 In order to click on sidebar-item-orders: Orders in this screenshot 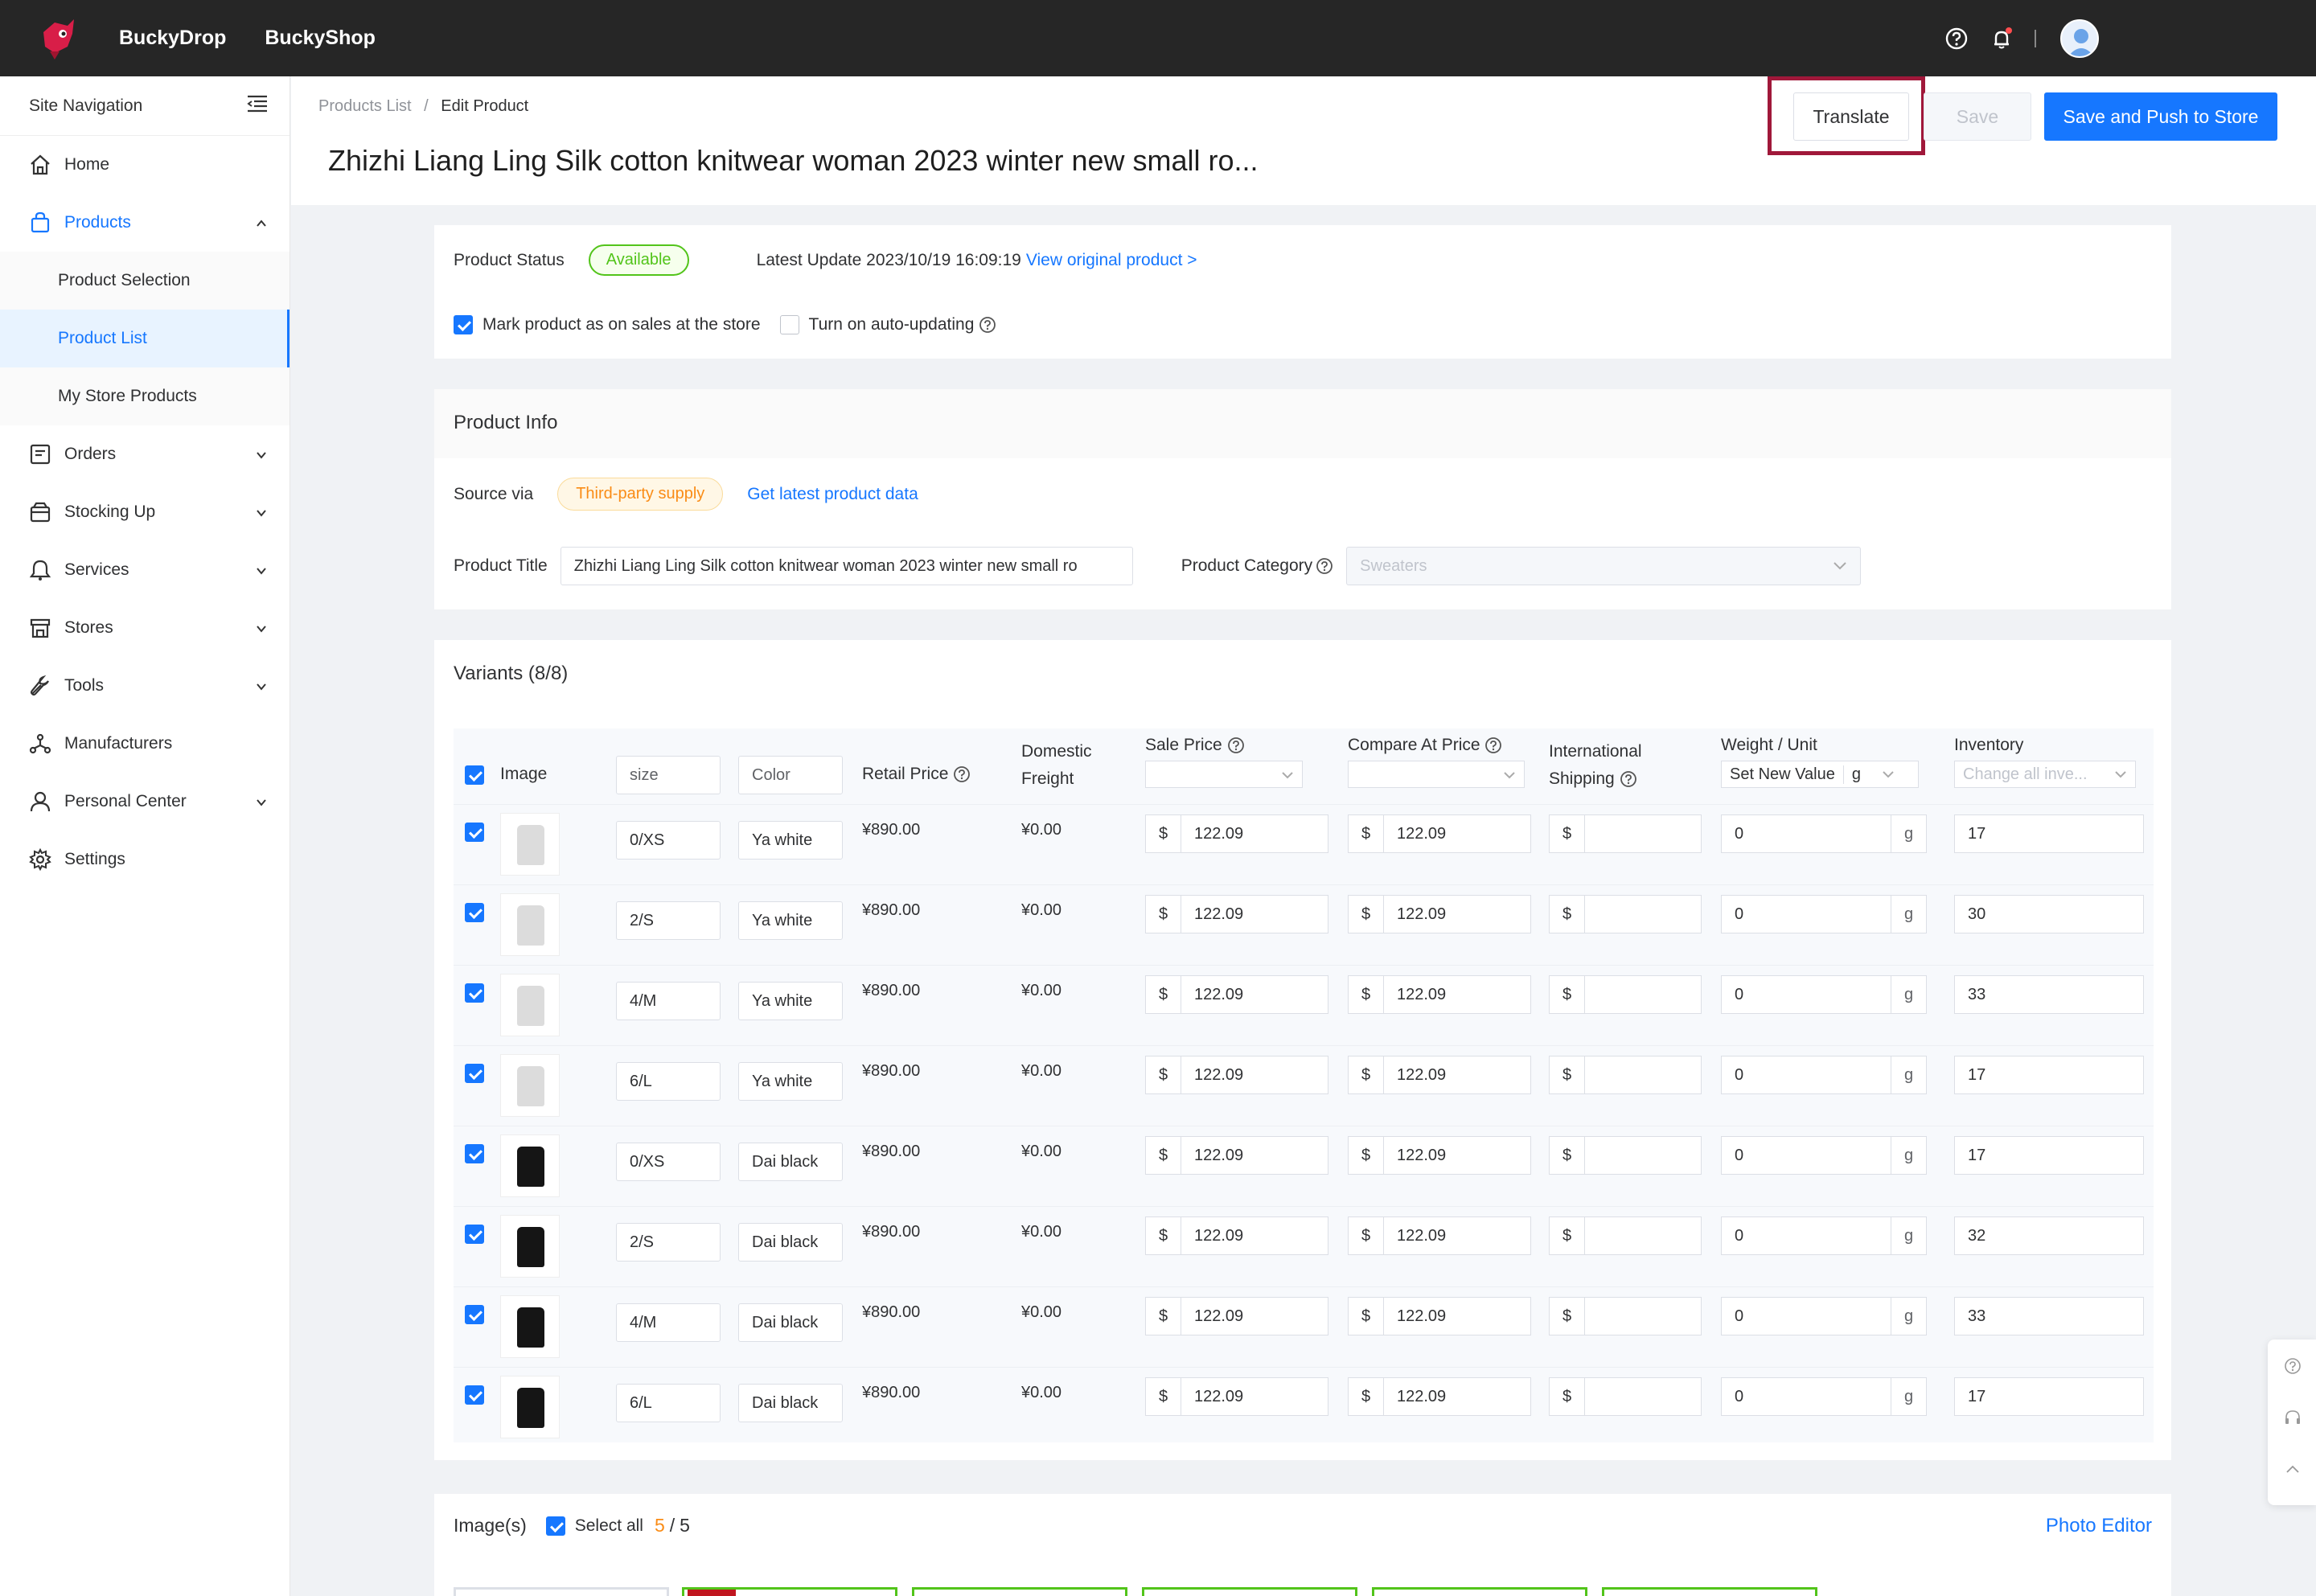, I will do `click(145, 454)`.